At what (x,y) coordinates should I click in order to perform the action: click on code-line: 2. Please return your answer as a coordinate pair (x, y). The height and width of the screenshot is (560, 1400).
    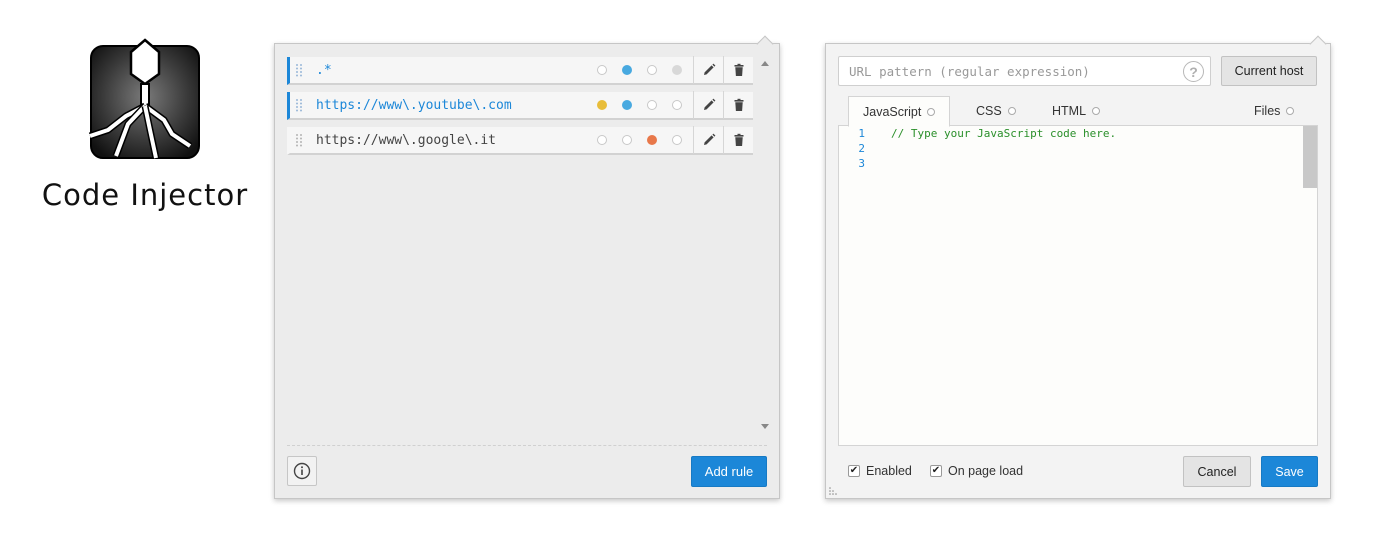
    Looking at the image, I should click on (865, 149).